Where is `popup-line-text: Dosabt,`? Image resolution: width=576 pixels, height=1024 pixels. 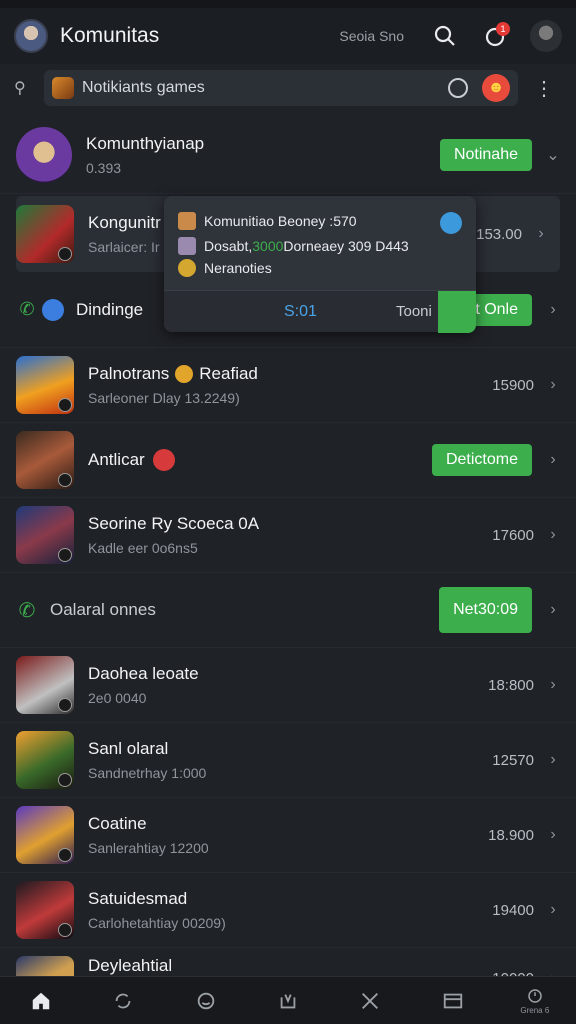
popup-line-text: Dosabt, is located at coordinates (228, 246).